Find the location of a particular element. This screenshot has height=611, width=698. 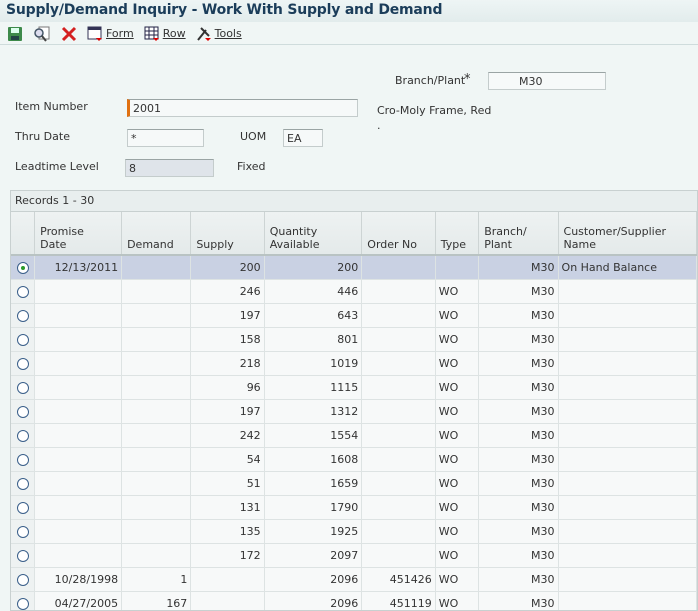

item-number-input: 2001 is located at coordinates (242, 108).